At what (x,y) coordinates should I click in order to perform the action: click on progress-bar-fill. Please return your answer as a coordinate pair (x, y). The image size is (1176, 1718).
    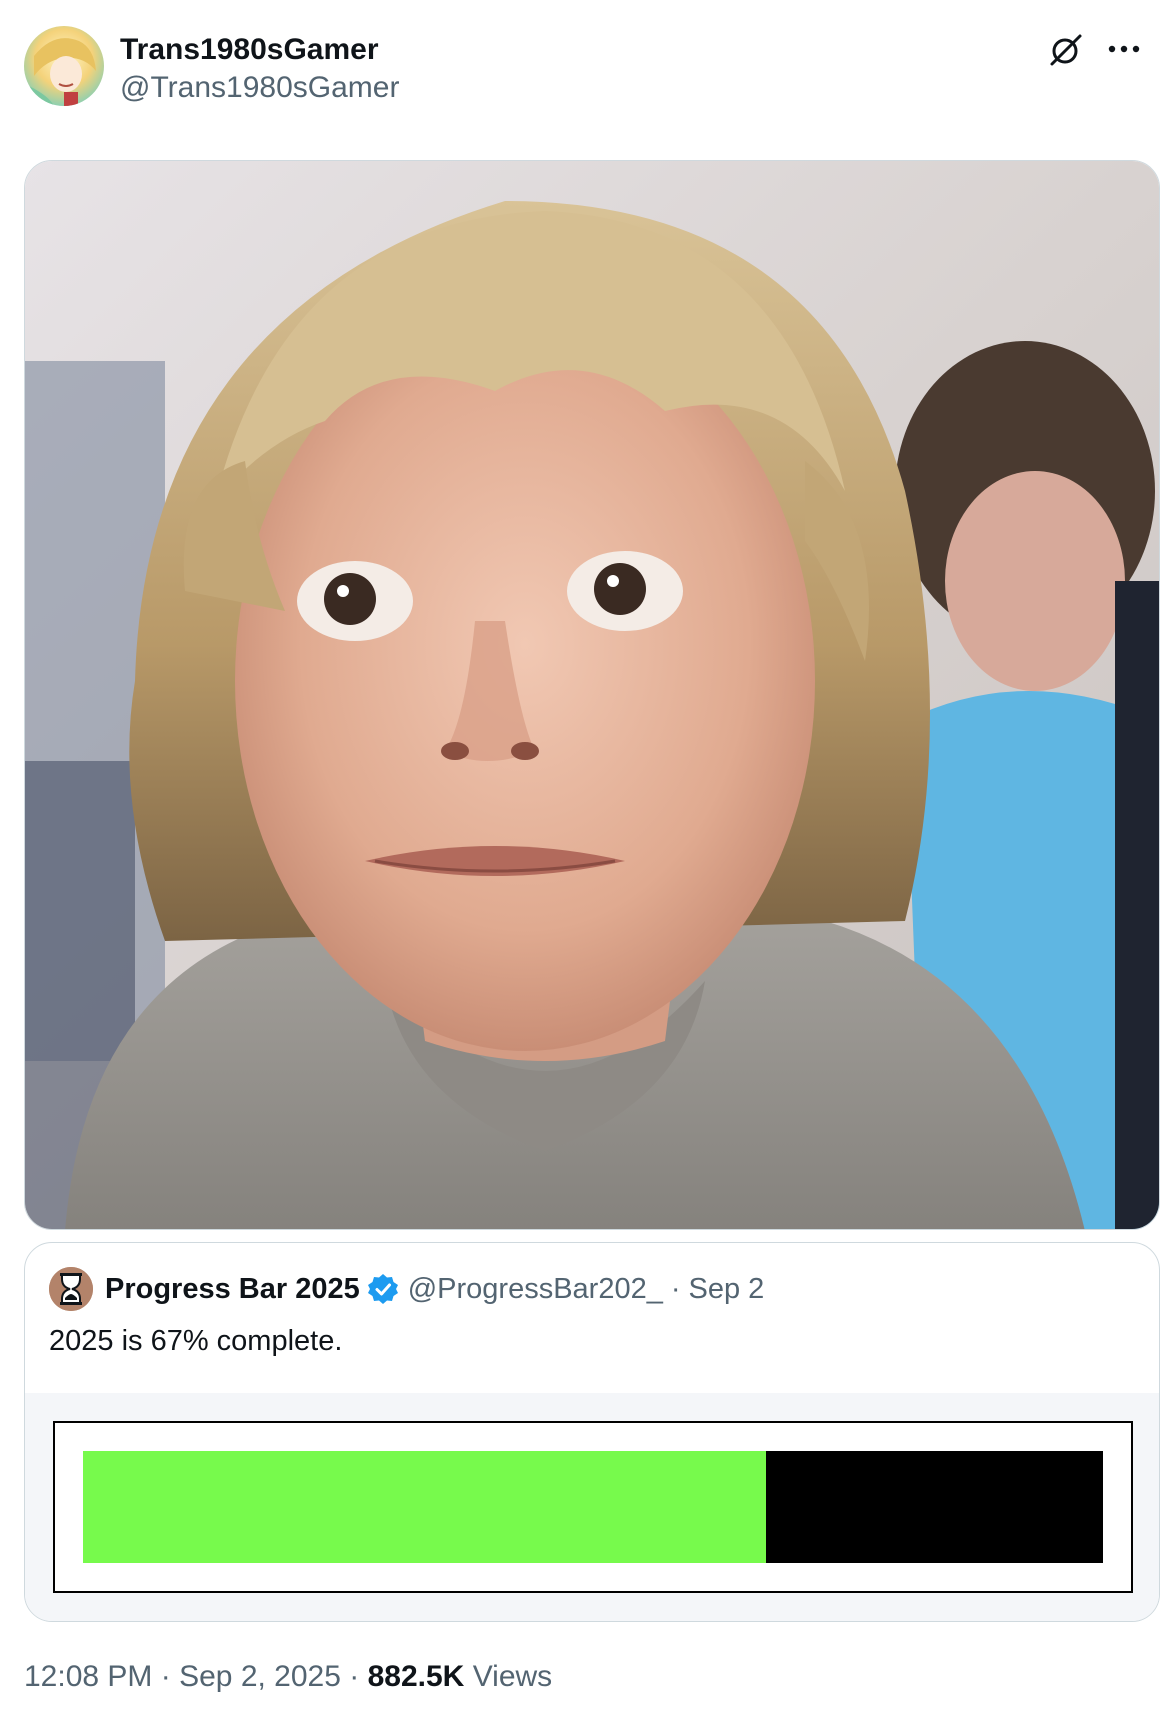
    Looking at the image, I should click on (425, 1507).